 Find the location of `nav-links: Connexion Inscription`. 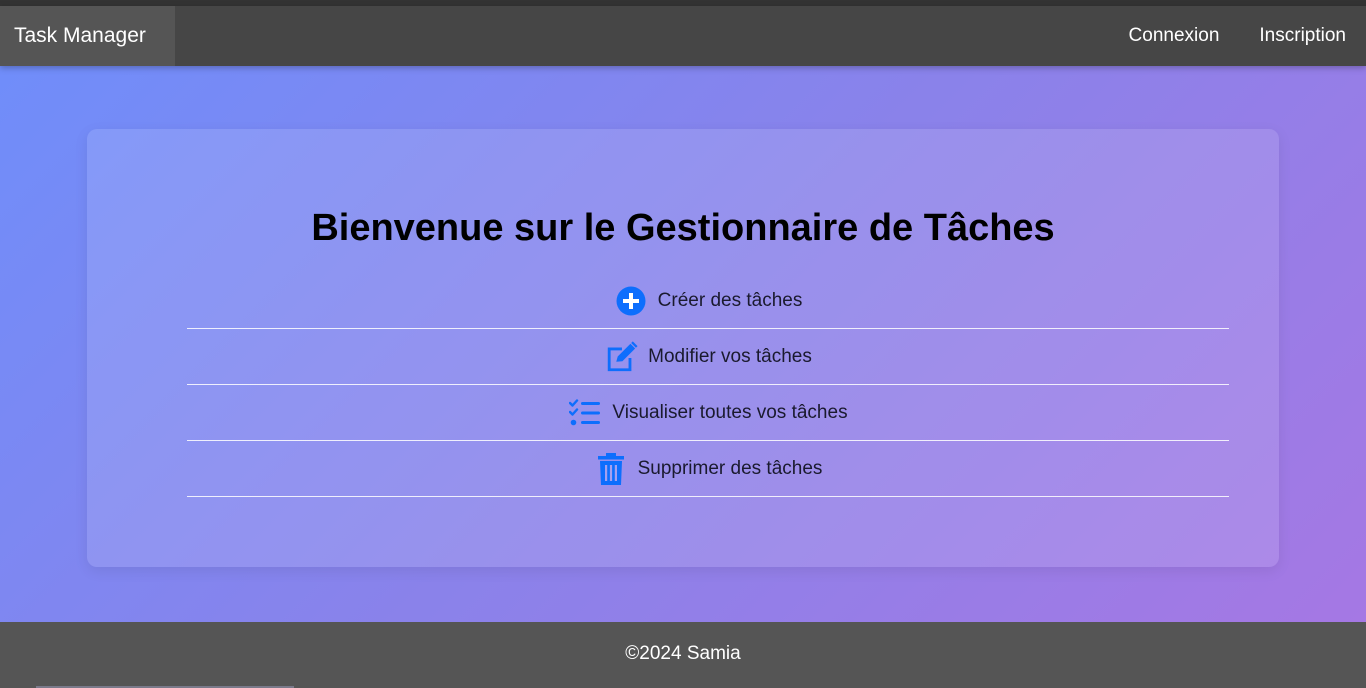

nav-links: Connexion Inscription is located at coordinates (1237, 36).